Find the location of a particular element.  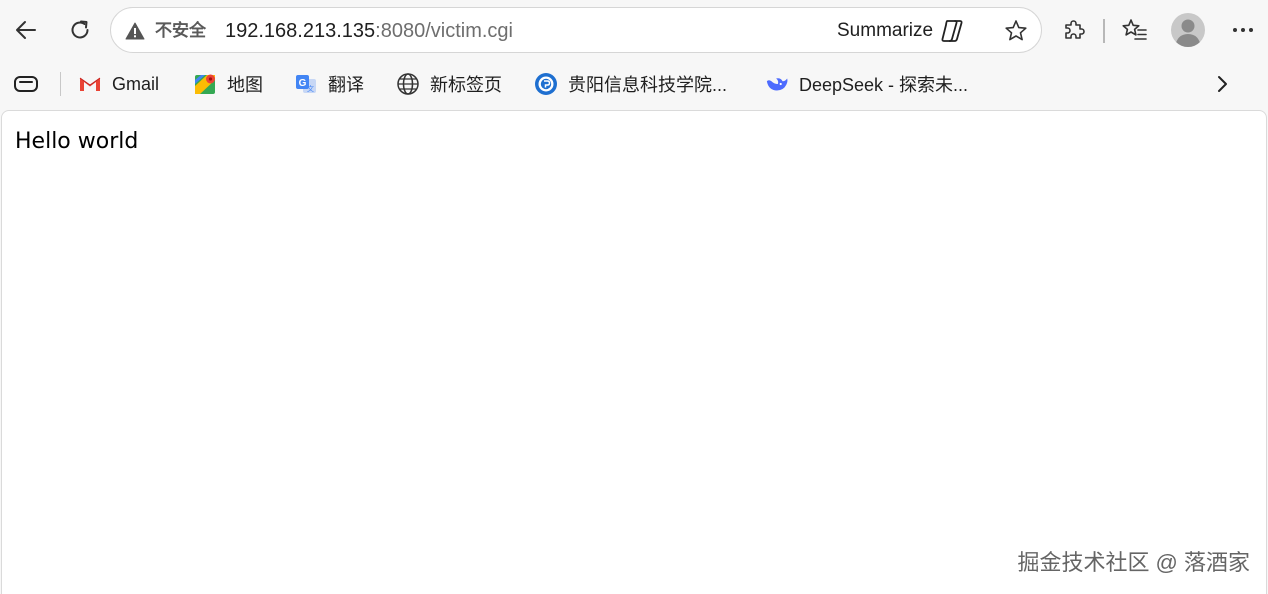

bookmark-label: 新标签页 is located at coordinates (466, 85).